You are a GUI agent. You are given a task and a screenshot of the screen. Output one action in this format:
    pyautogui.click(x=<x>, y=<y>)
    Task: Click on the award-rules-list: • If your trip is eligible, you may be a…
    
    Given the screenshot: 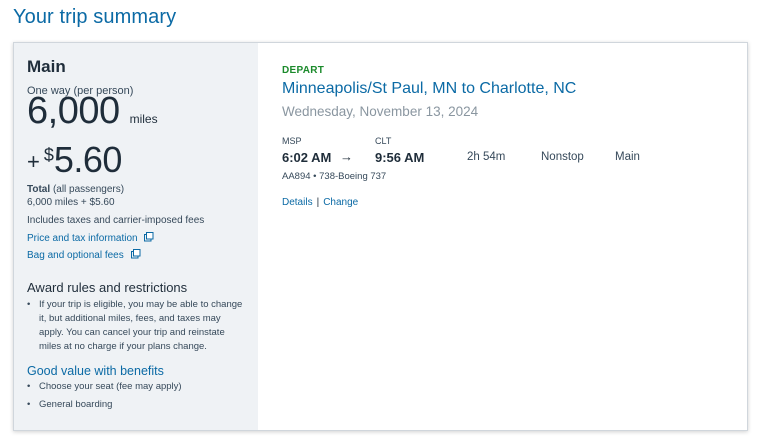 What is the action you would take?
    pyautogui.click(x=137, y=326)
    